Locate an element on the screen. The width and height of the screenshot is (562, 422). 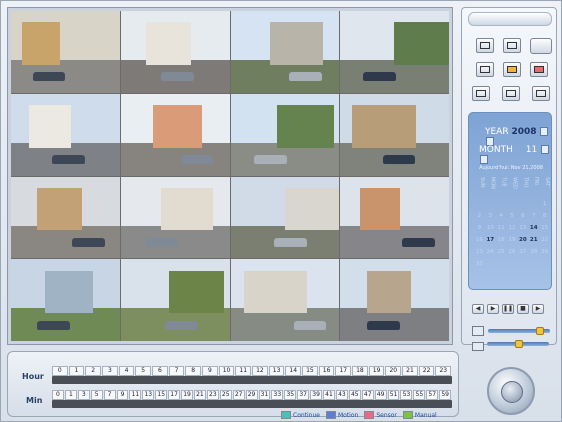
hour-tick: 19 is located at coordinates (376, 371).